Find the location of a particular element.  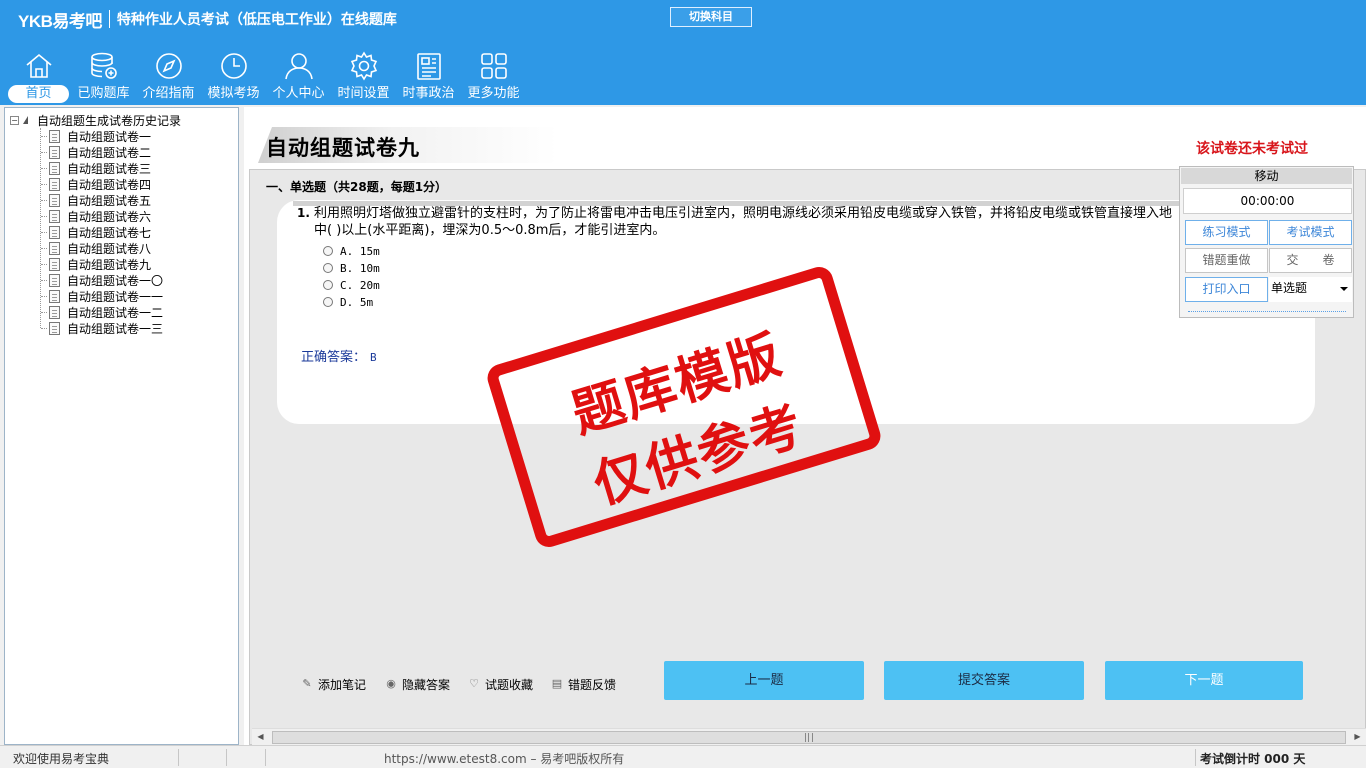

tree-item-label: 自动组题试卷六 is located at coordinates (109, 216).